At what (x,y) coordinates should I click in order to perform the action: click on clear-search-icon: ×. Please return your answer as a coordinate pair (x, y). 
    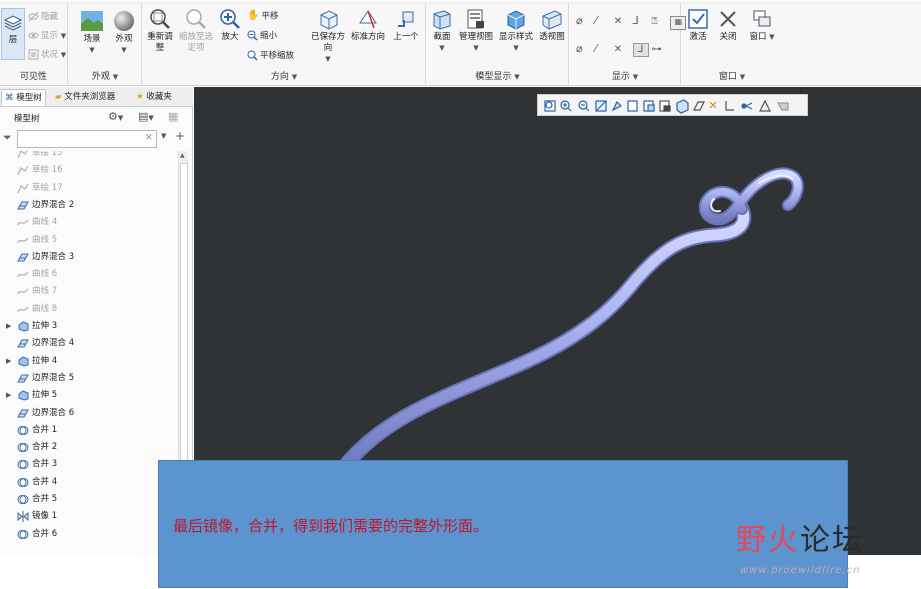
    Looking at the image, I should click on (149, 137).